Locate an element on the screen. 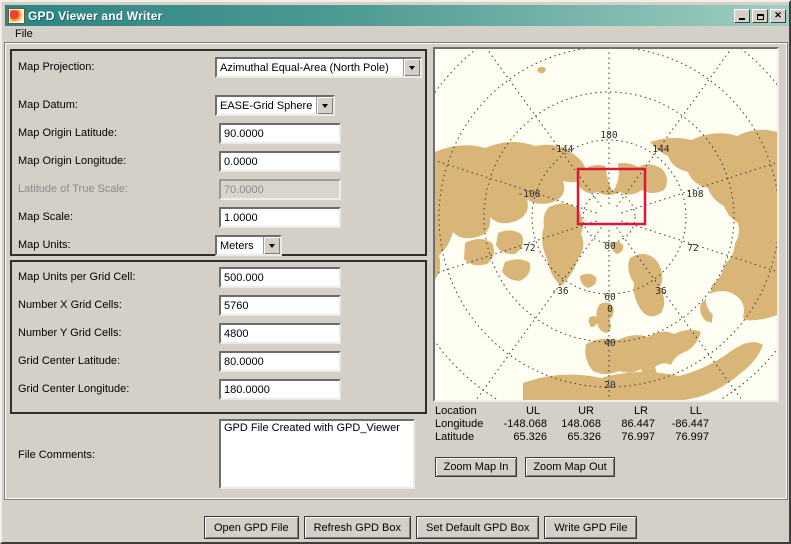  y-cells-input is located at coordinates (280, 333).